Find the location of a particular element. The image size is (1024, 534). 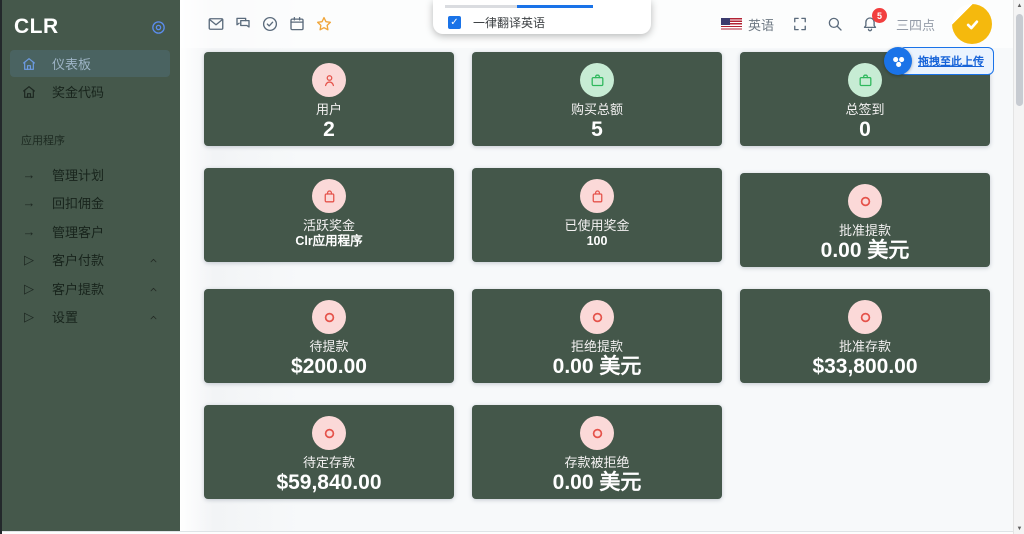

star-icon is located at coordinates (324, 24).